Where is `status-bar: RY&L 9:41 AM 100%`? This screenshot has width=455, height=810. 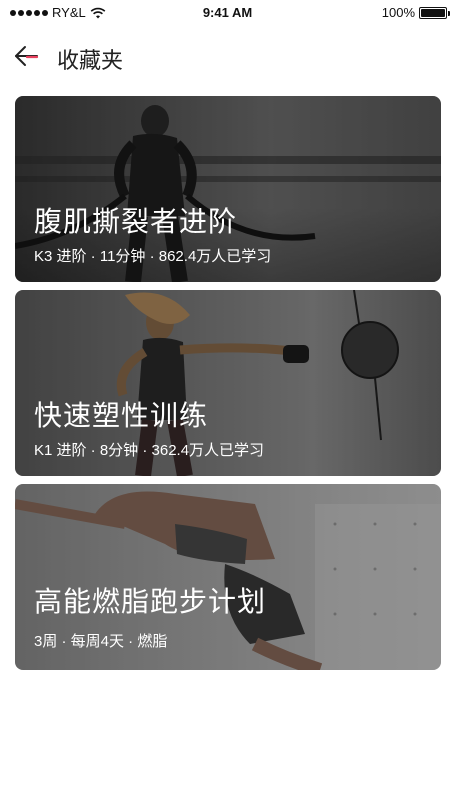 status-bar: RY&L 9:41 AM 100% is located at coordinates (227, 12).